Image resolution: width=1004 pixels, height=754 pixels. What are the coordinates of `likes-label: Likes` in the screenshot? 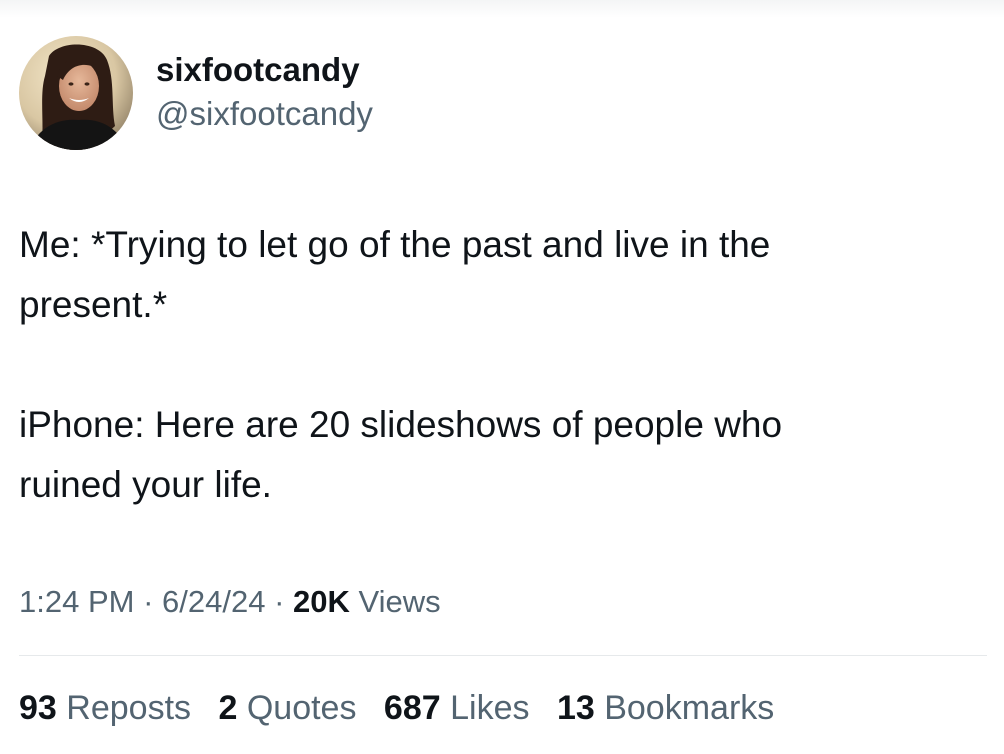 It's located at (490, 708).